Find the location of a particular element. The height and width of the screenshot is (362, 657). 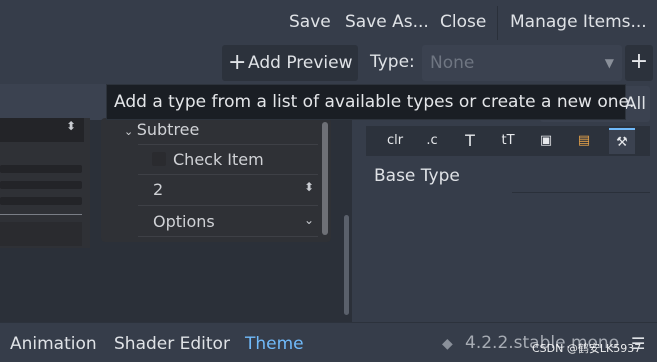

tab-shader-editor: Shader Editor is located at coordinates (172, 344).